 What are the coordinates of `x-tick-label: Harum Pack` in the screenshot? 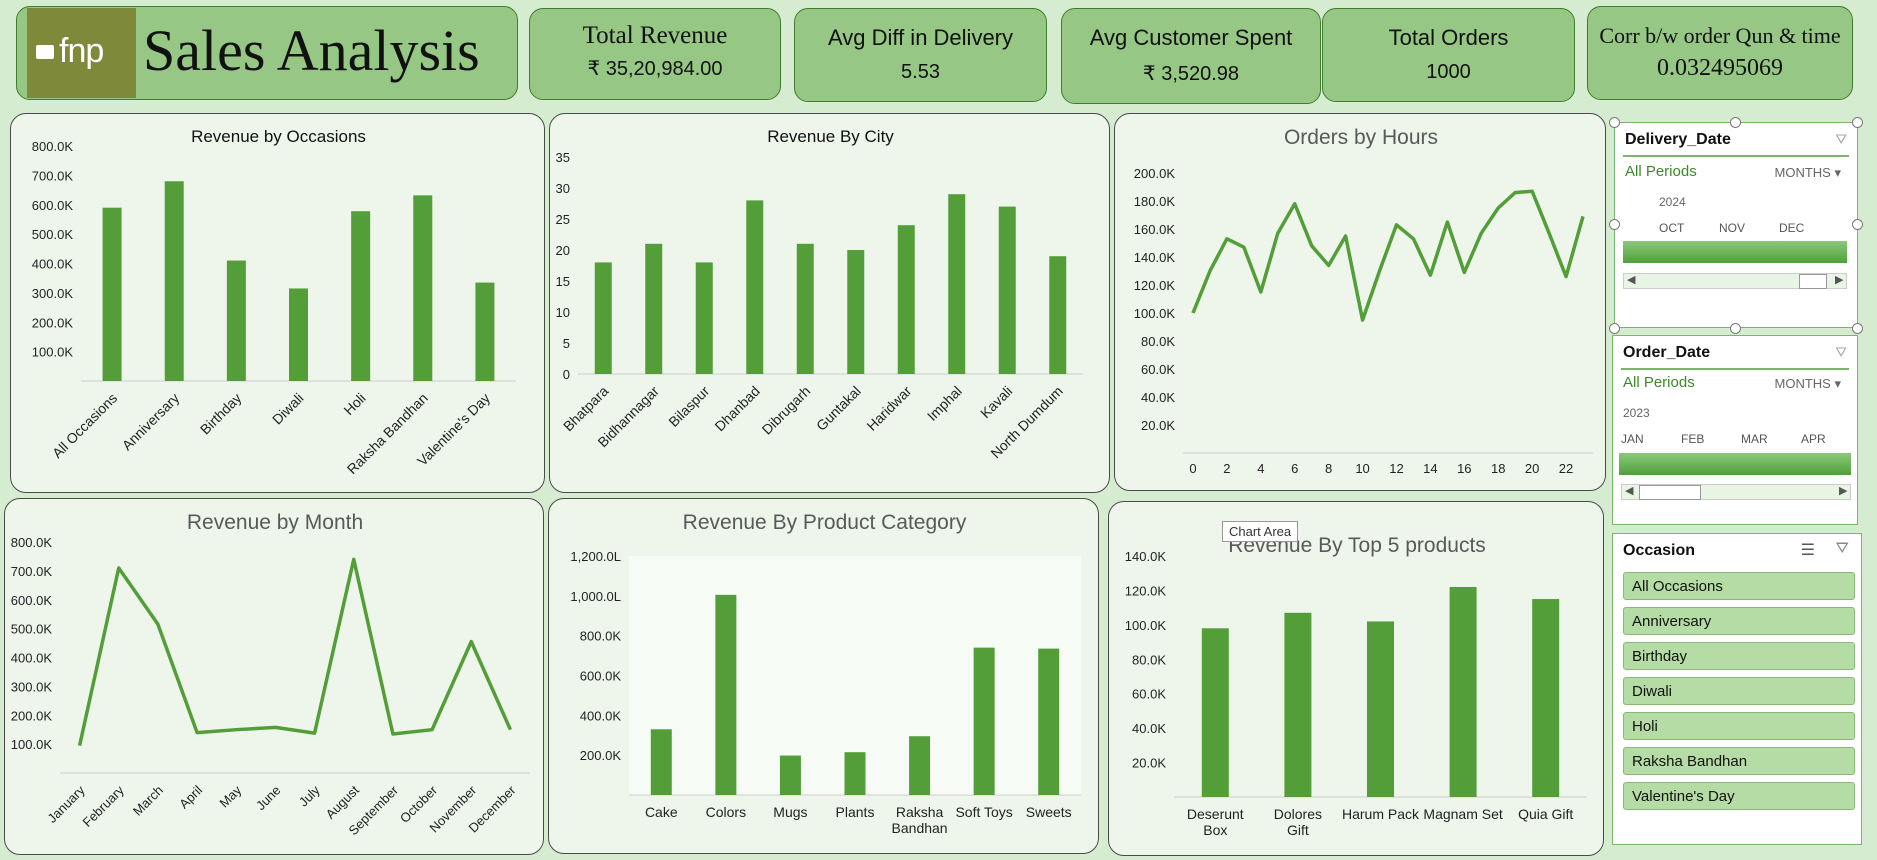 It's located at (1381, 814).